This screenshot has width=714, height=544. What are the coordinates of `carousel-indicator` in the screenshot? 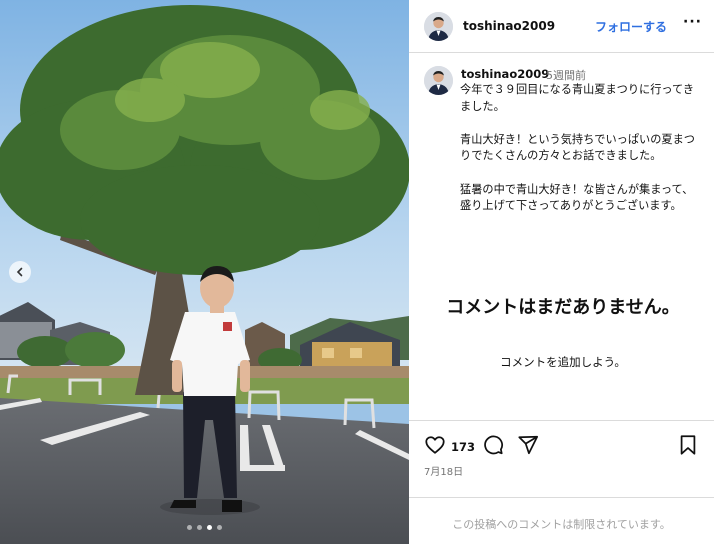 It's located at (204, 527).